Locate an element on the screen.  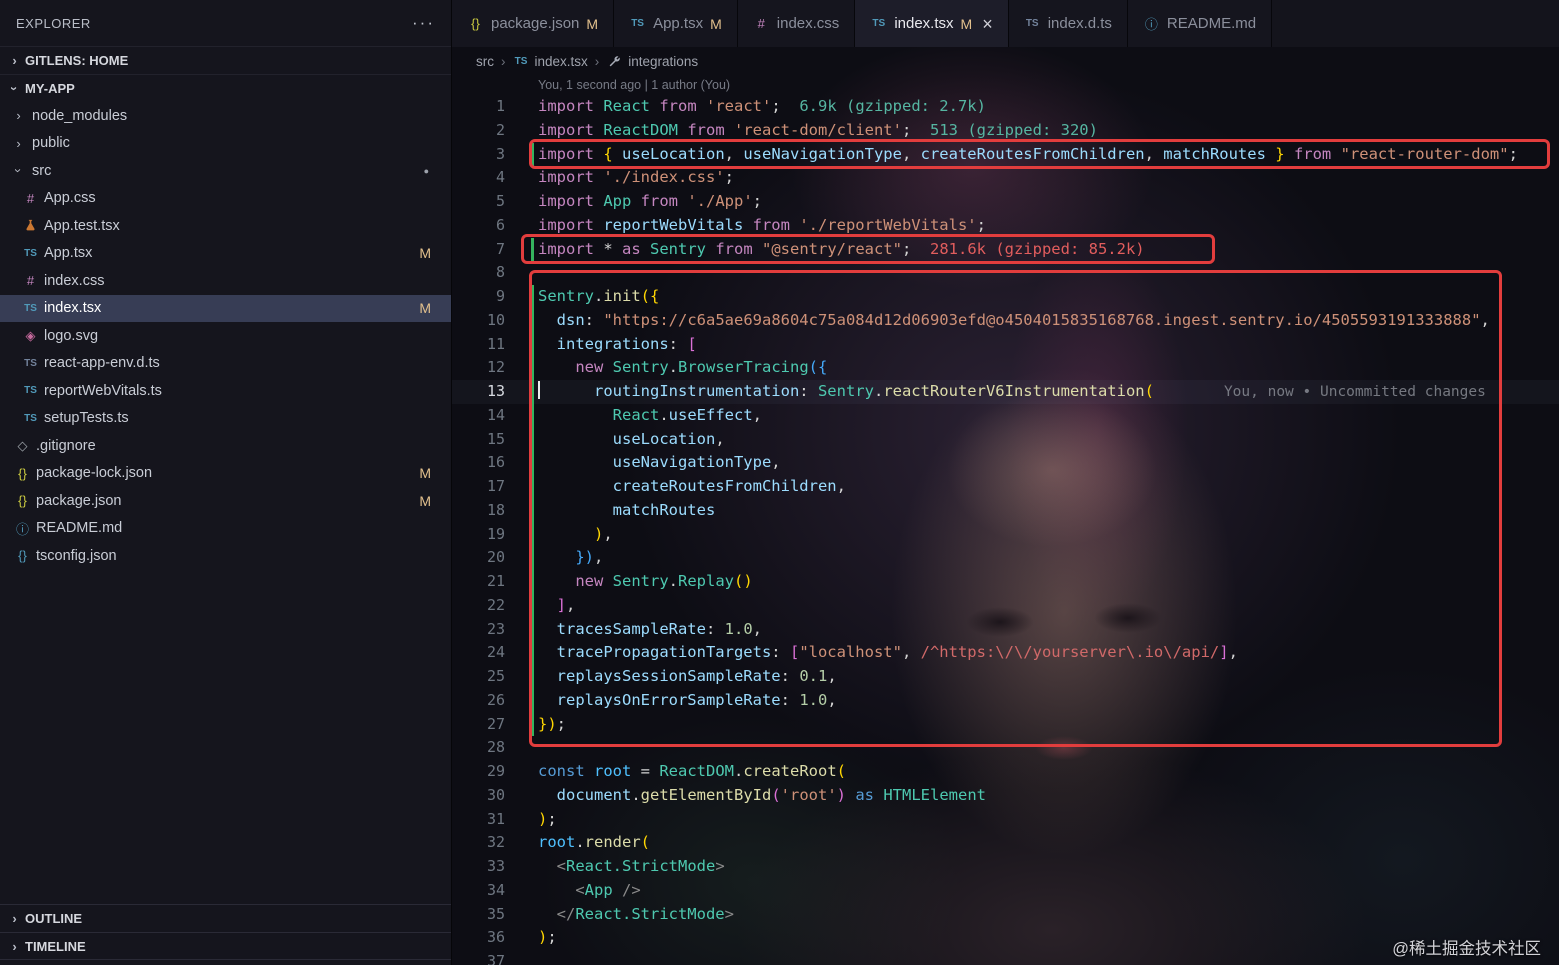
code-line-4: 4 import './index.css'; is located at coordinates (1005, 178).